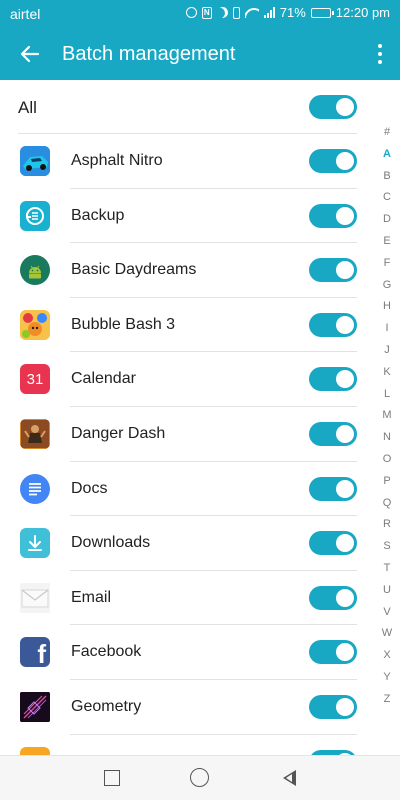 The image size is (400, 800). I want to click on index-letter: #, so click(387, 133).